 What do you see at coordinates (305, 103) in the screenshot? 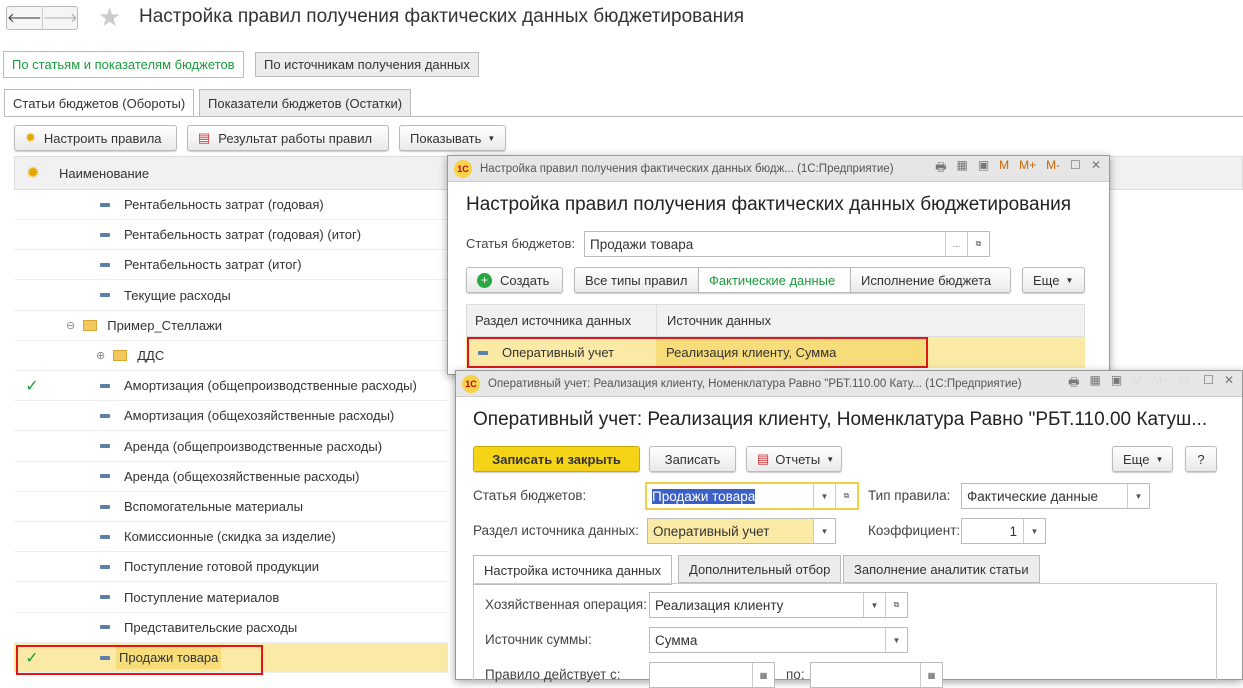
I see `tab-indicators-balance: Показатели бюджетов (Остатки)` at bounding box center [305, 103].